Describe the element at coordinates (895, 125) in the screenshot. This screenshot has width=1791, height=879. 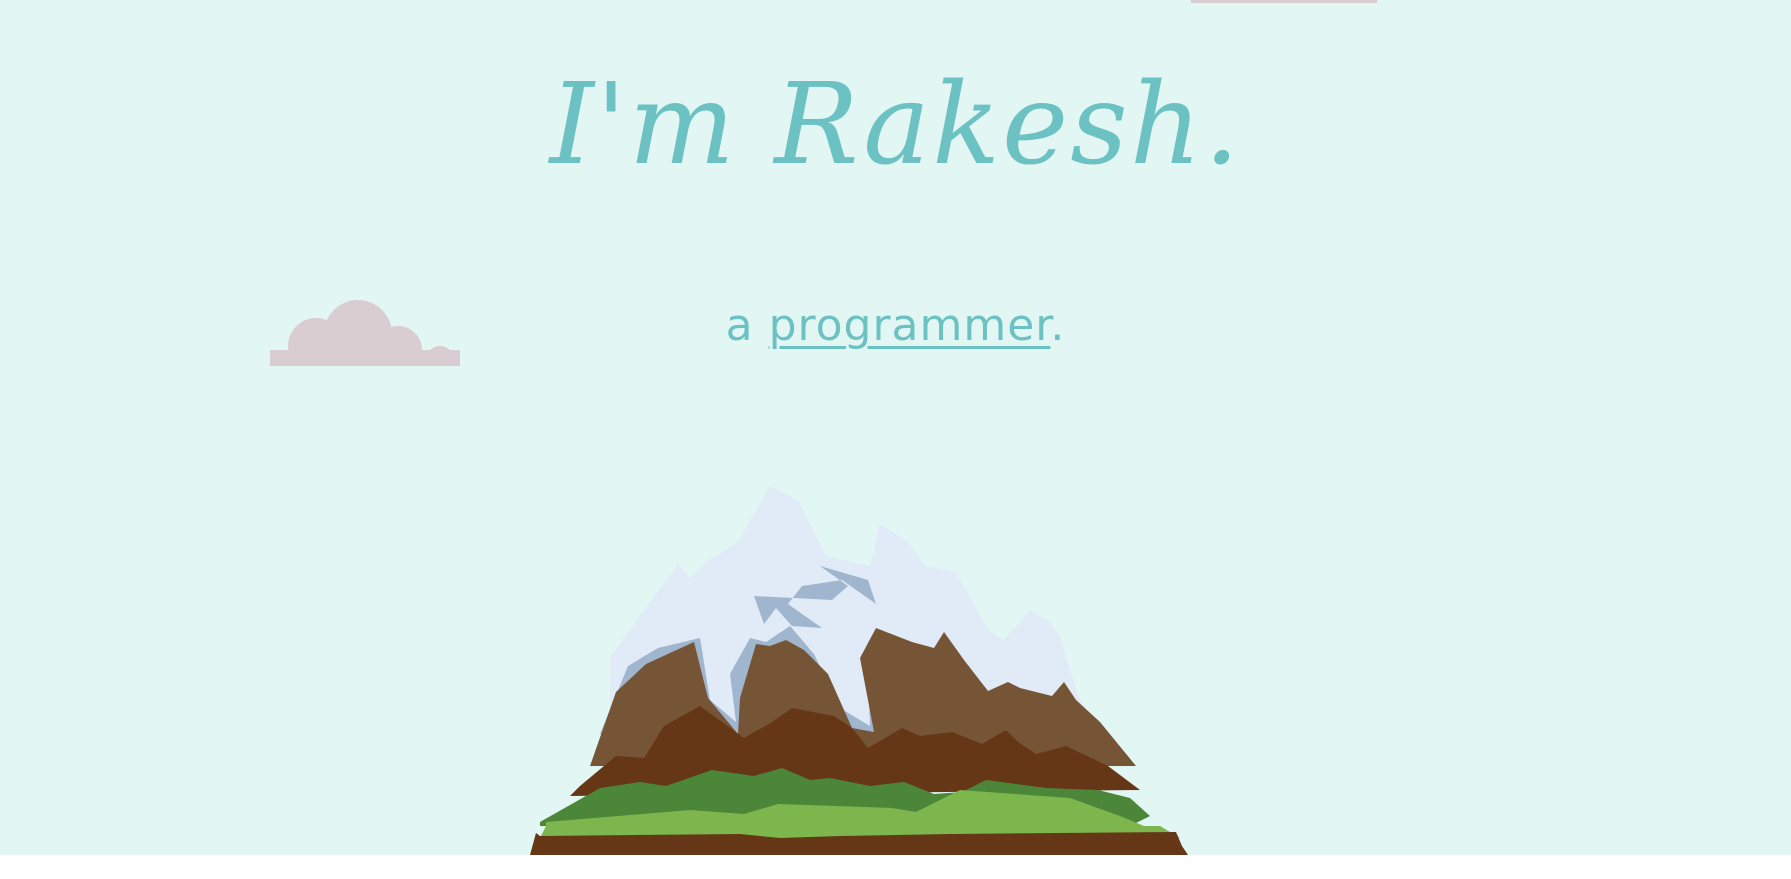
I see `page-title: I'm Rakesh.` at that location.